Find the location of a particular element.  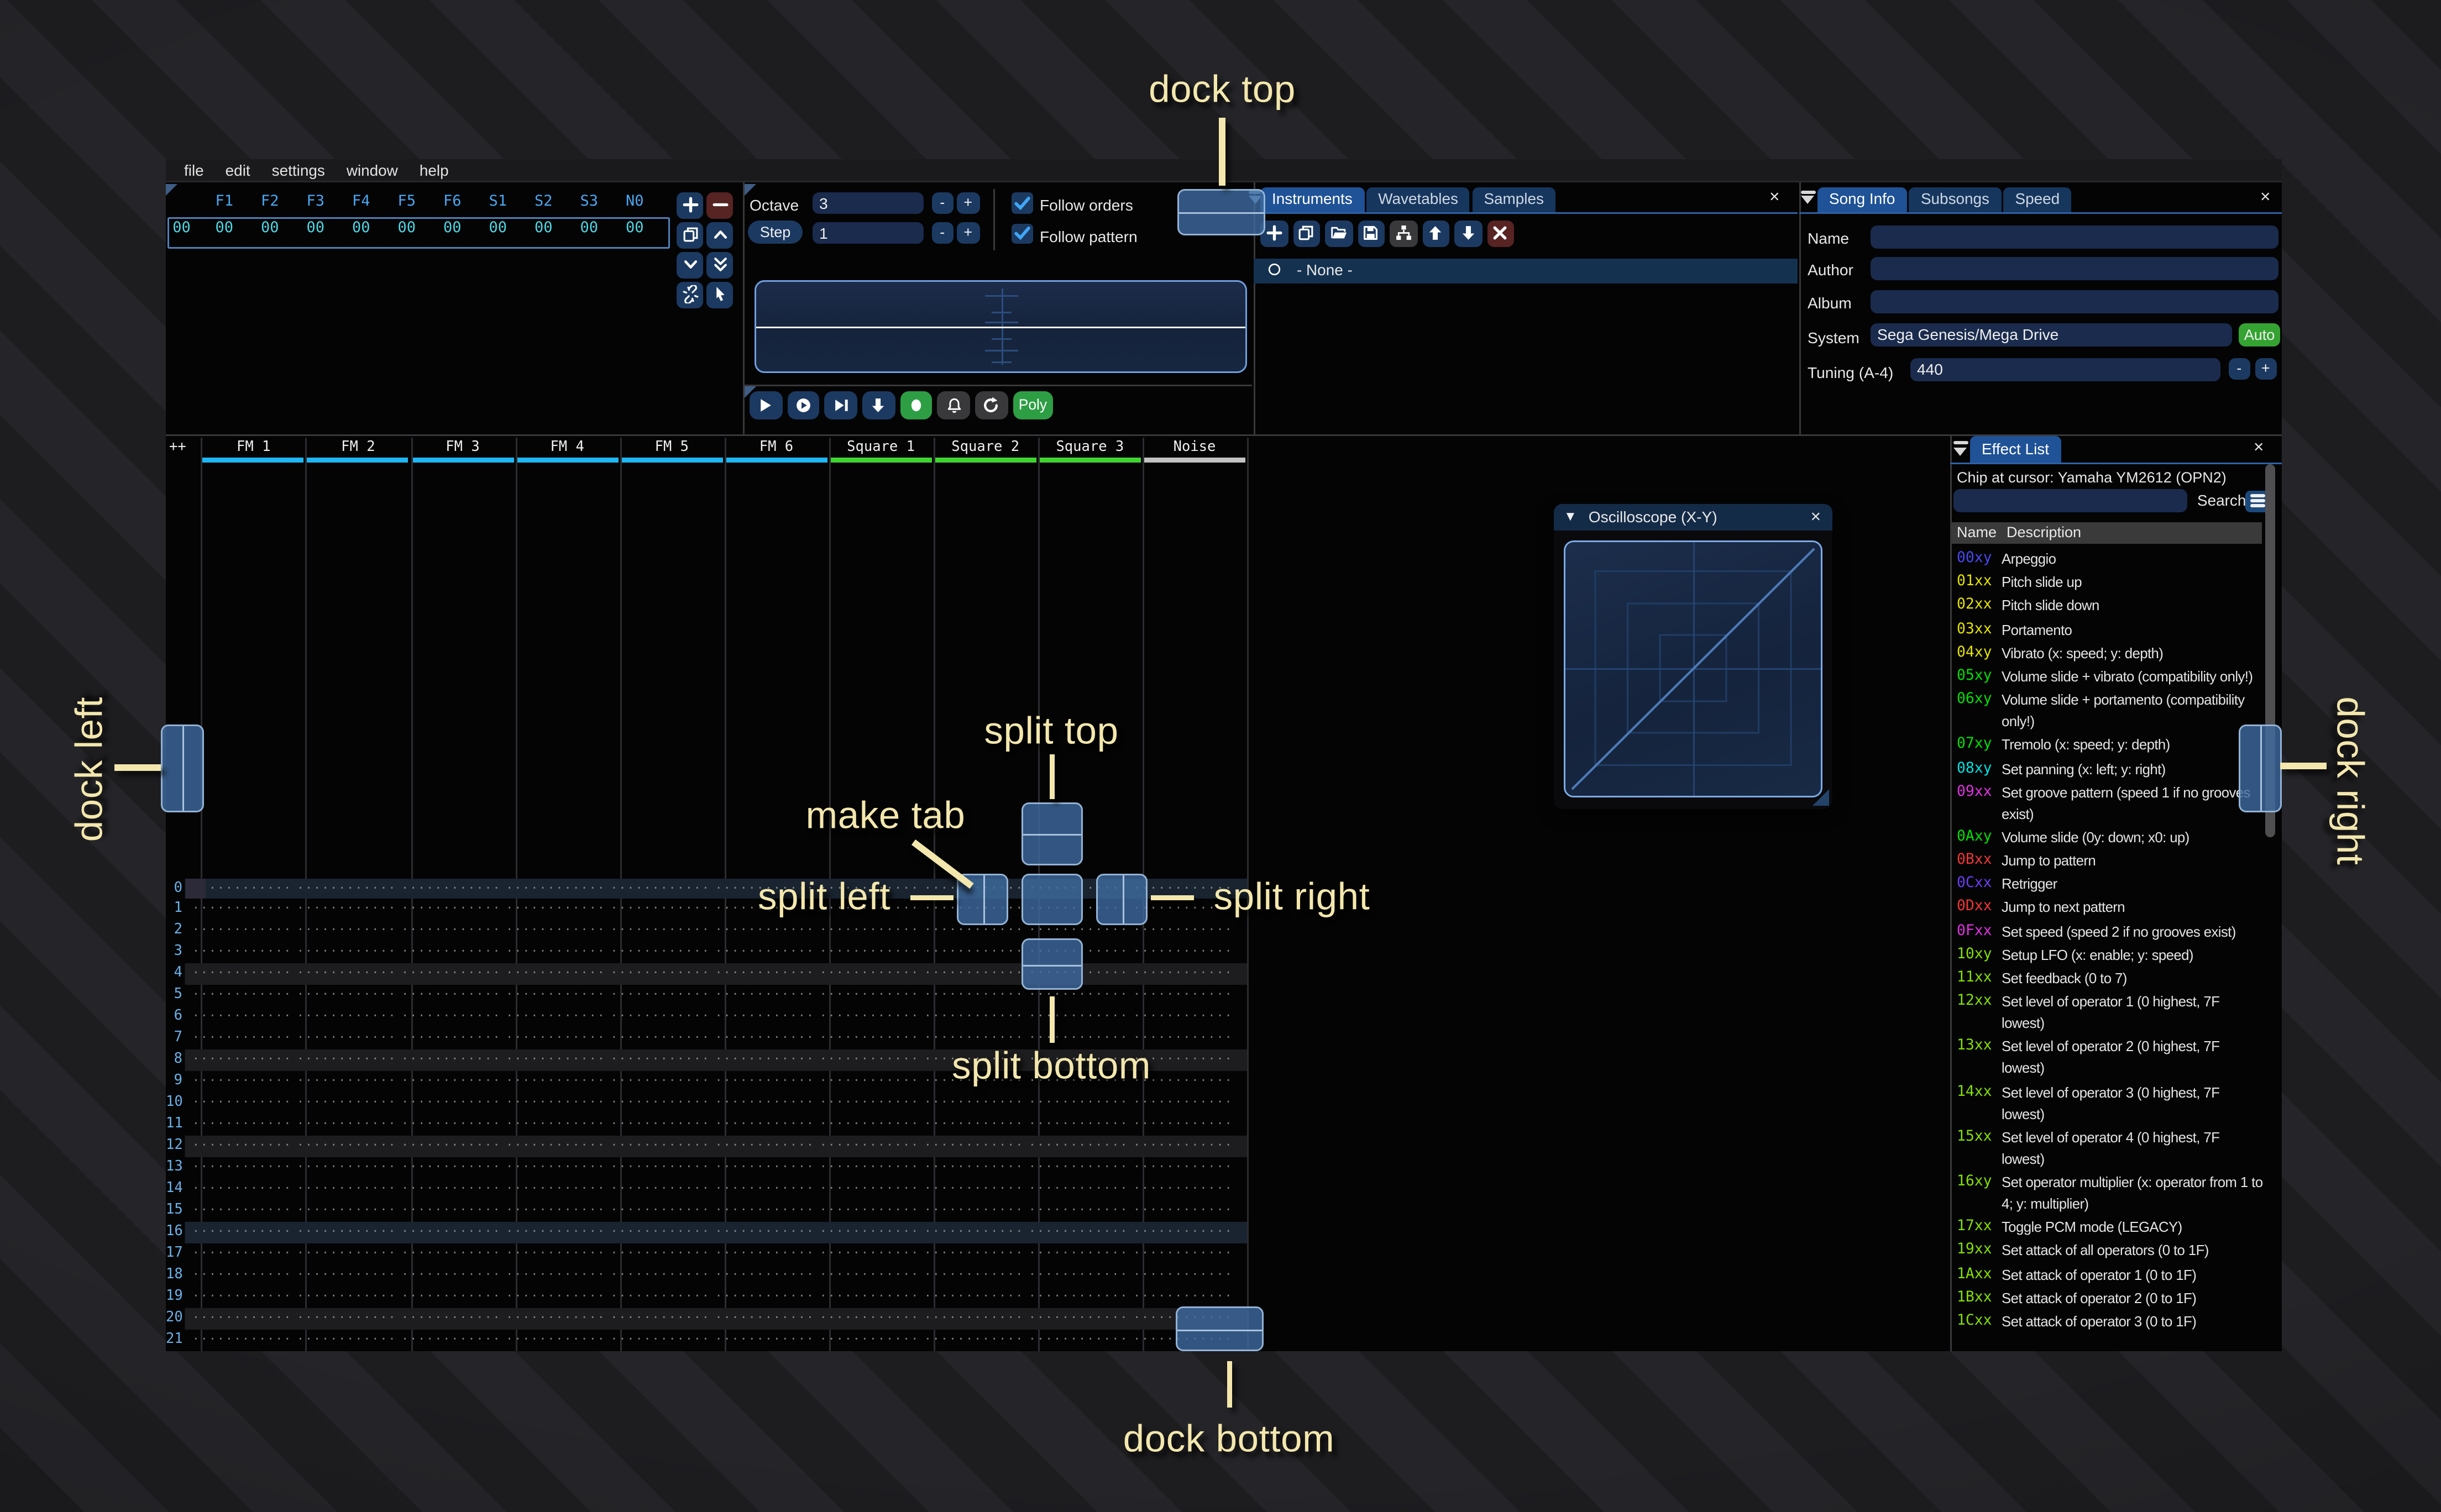

step-decrement-button: - is located at coordinates (942, 233).